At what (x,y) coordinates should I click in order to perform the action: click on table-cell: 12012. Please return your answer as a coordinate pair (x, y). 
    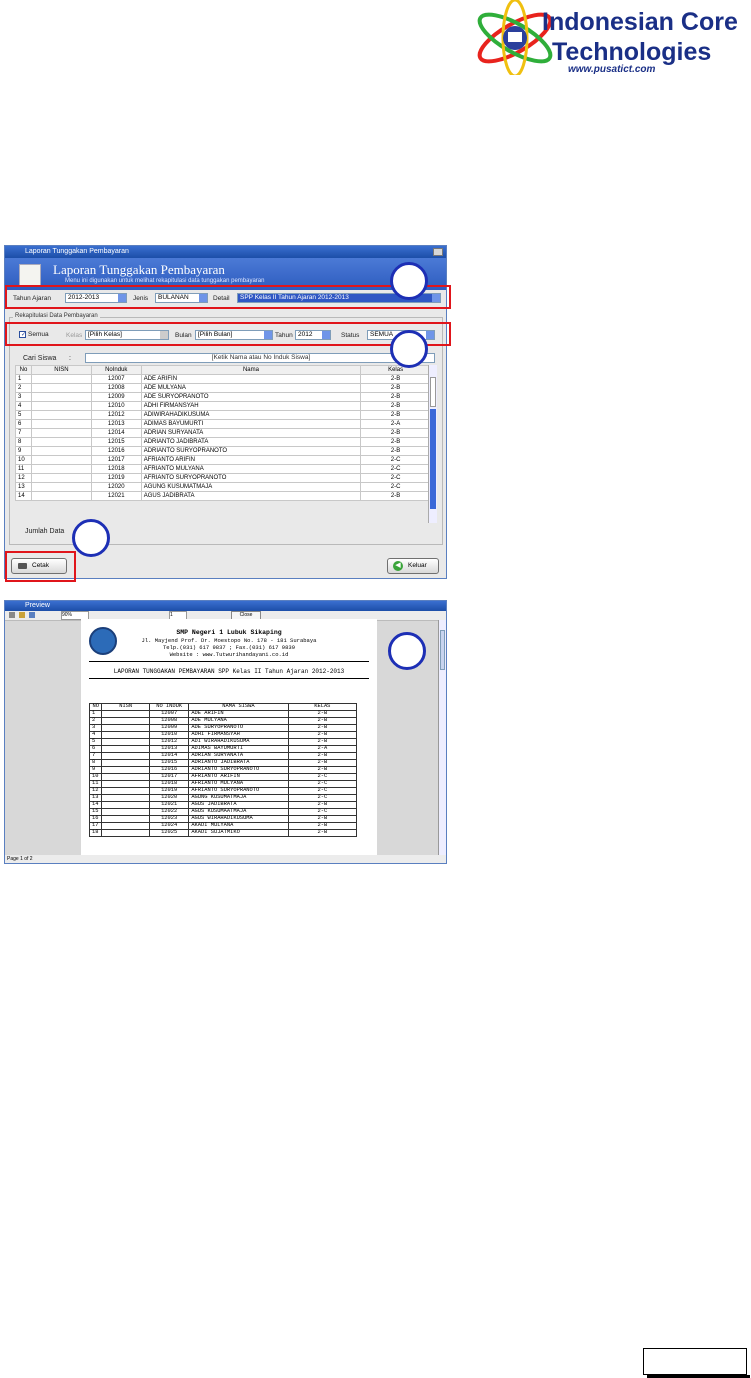
    Looking at the image, I should click on (116, 415).